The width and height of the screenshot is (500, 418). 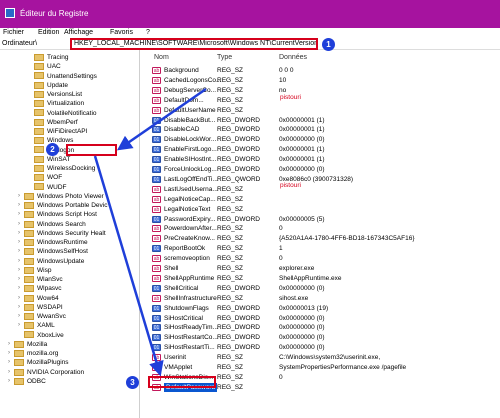 What do you see at coordinates (48, 85) in the screenshot?
I see `tree-node: Update` at bounding box center [48, 85].